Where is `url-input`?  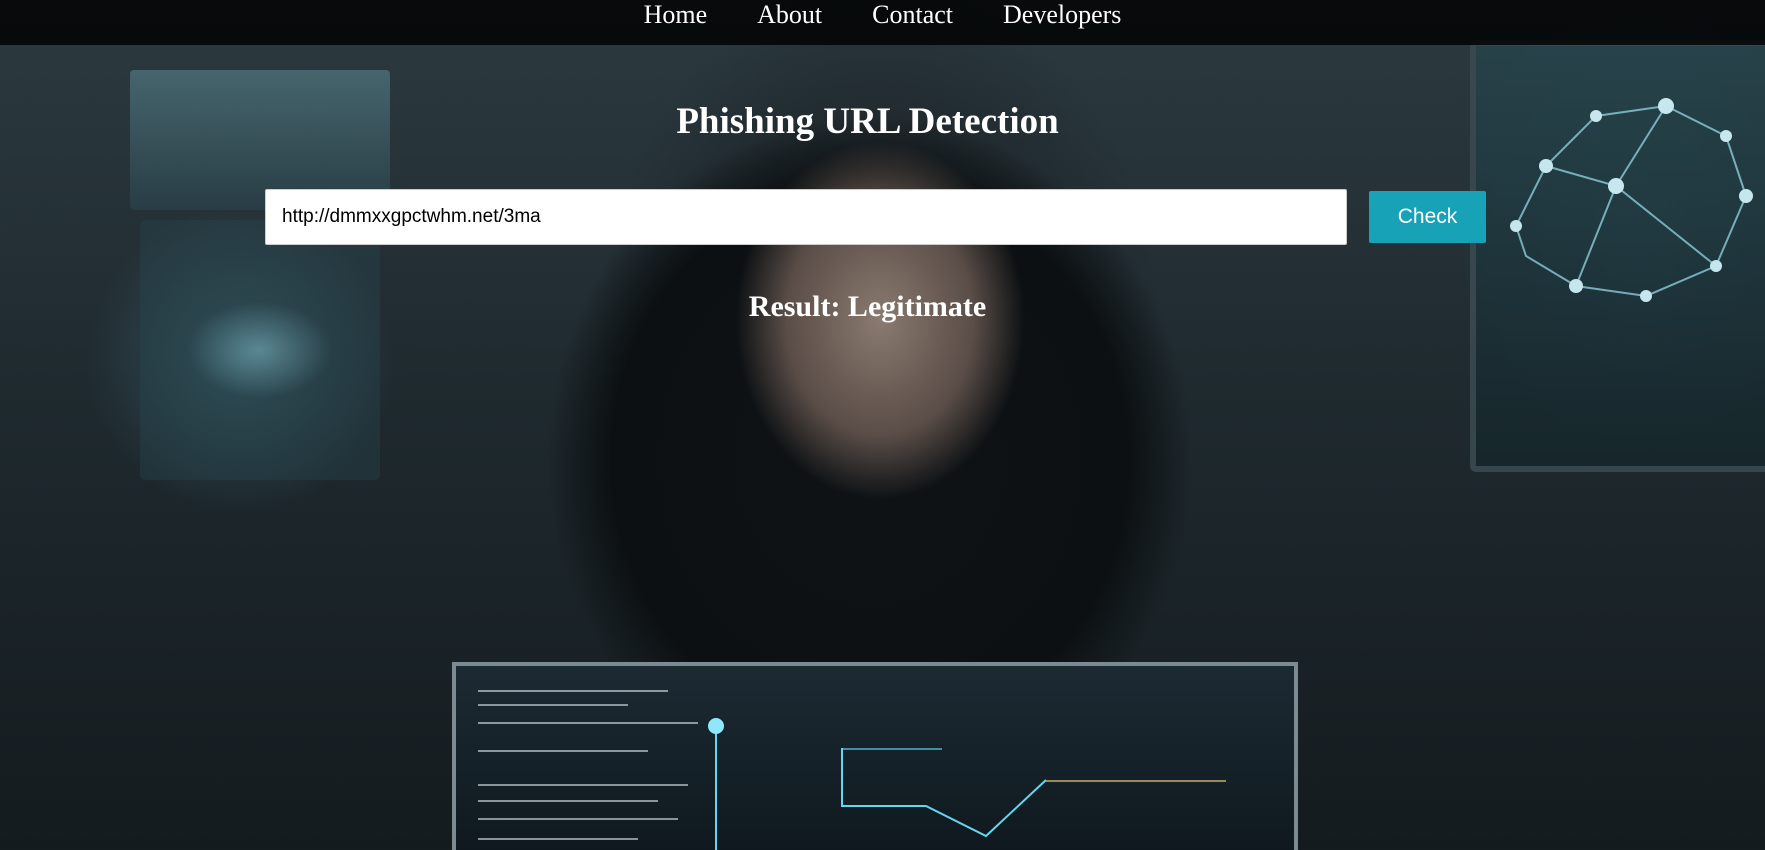
url-input is located at coordinates (806, 217).